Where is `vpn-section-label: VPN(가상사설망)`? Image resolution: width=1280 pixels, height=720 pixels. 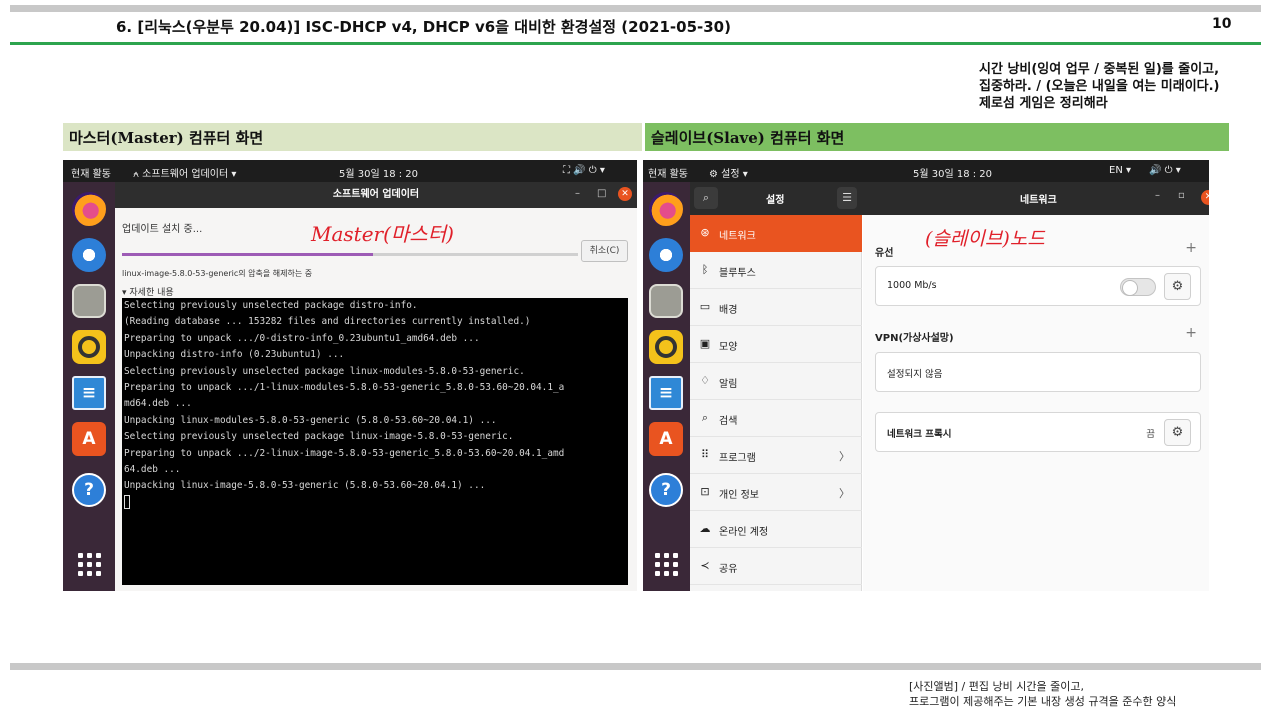 vpn-section-label: VPN(가상사설망) is located at coordinates (914, 338).